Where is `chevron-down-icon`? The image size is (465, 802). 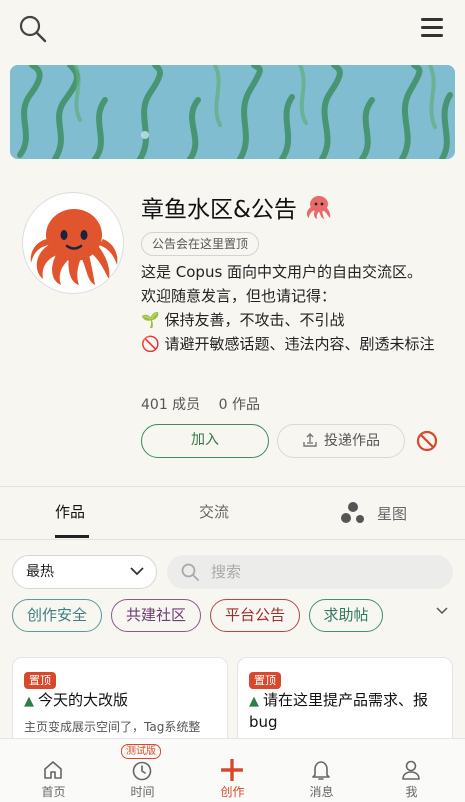
chevron-down-icon is located at coordinates (137, 571).